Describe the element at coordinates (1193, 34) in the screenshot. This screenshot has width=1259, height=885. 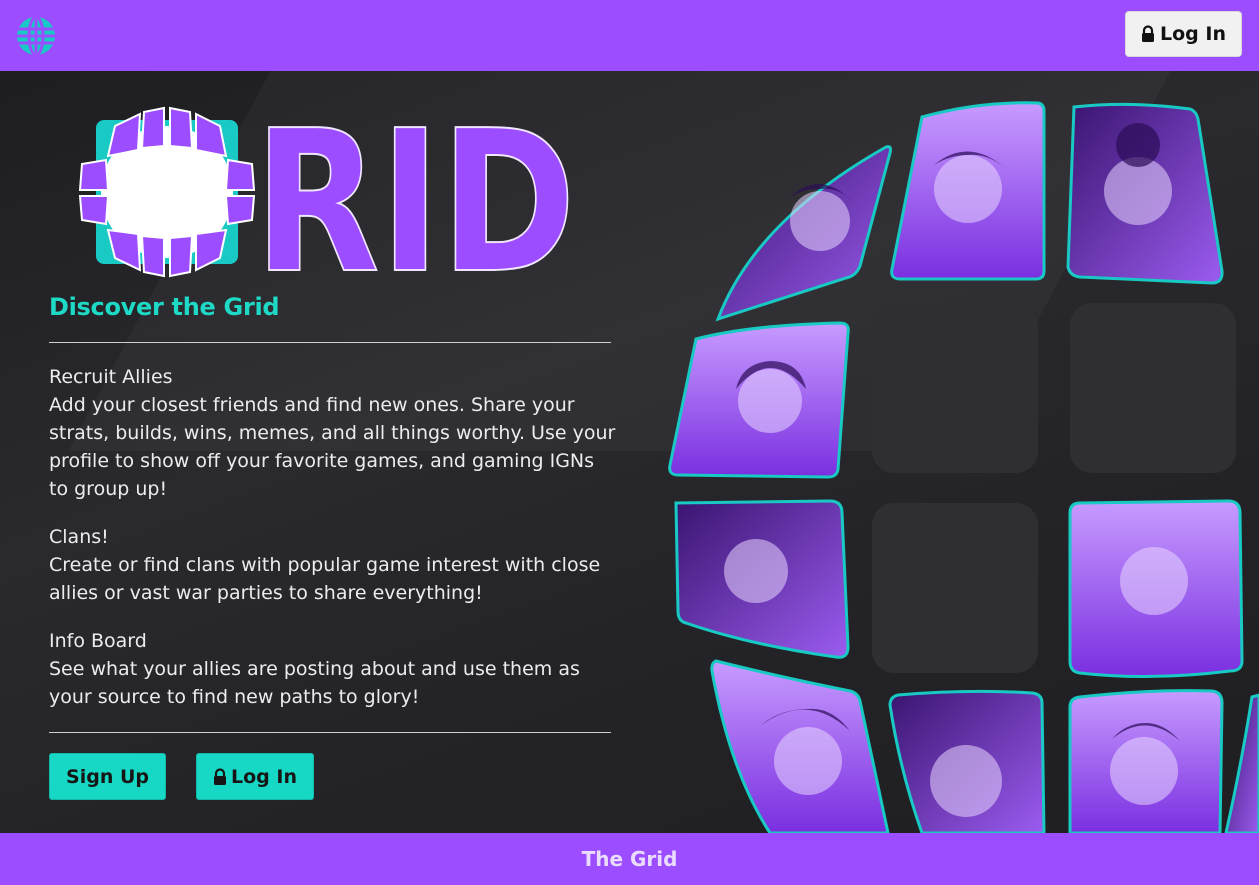
I see `header-login-label: Log In` at that location.